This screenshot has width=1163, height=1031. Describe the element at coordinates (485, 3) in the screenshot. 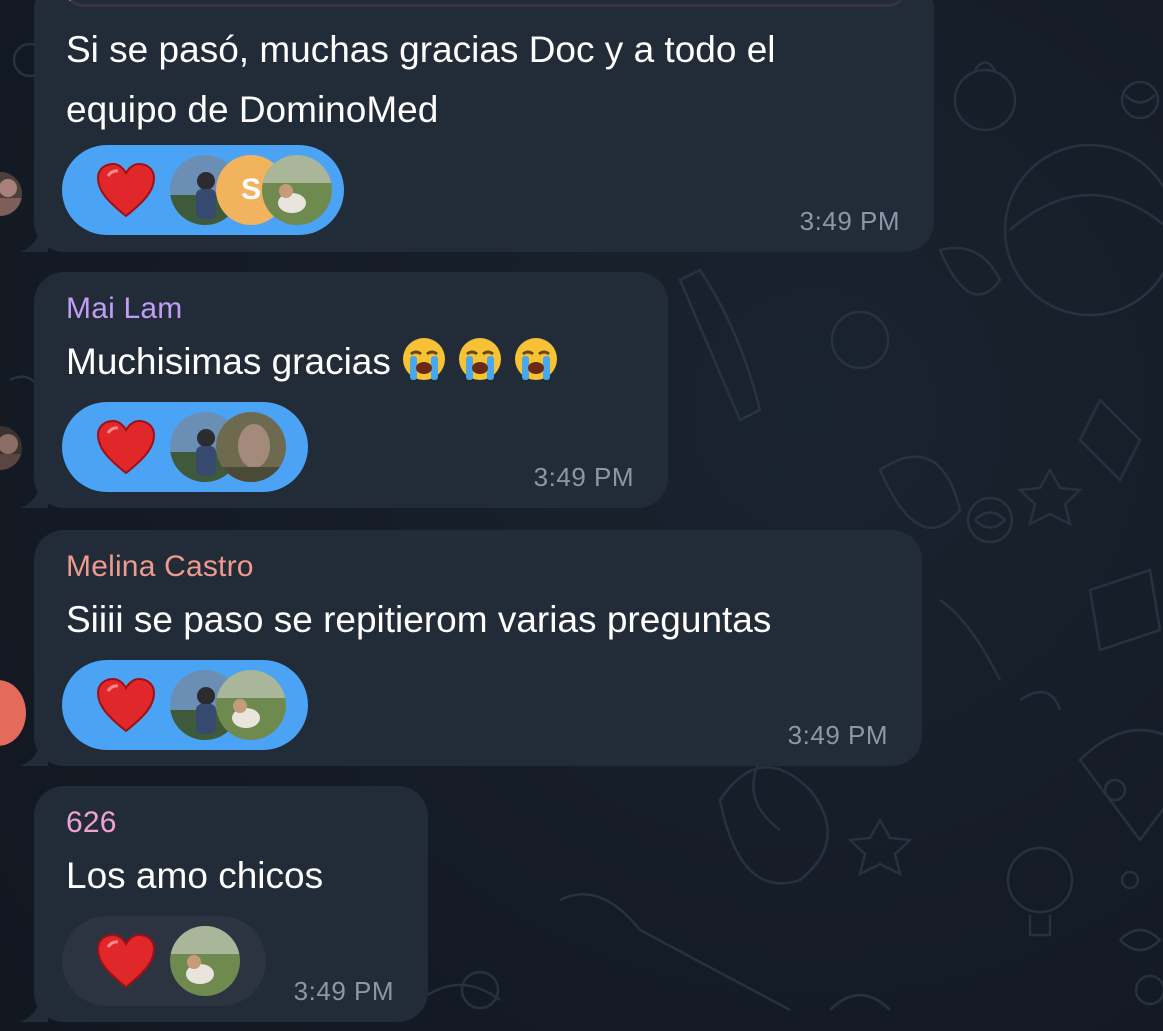

I see `reply-preview-edge` at that location.